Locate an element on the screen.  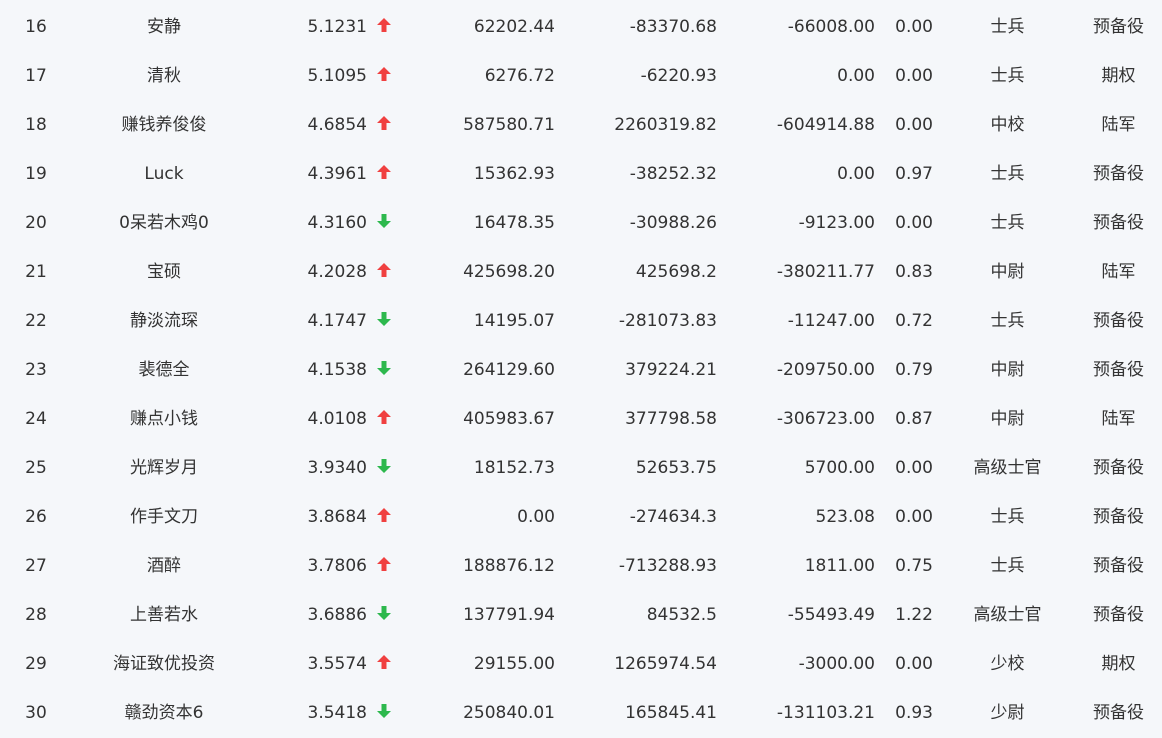
value3-cell: 1811.00 is located at coordinates (839, 566).